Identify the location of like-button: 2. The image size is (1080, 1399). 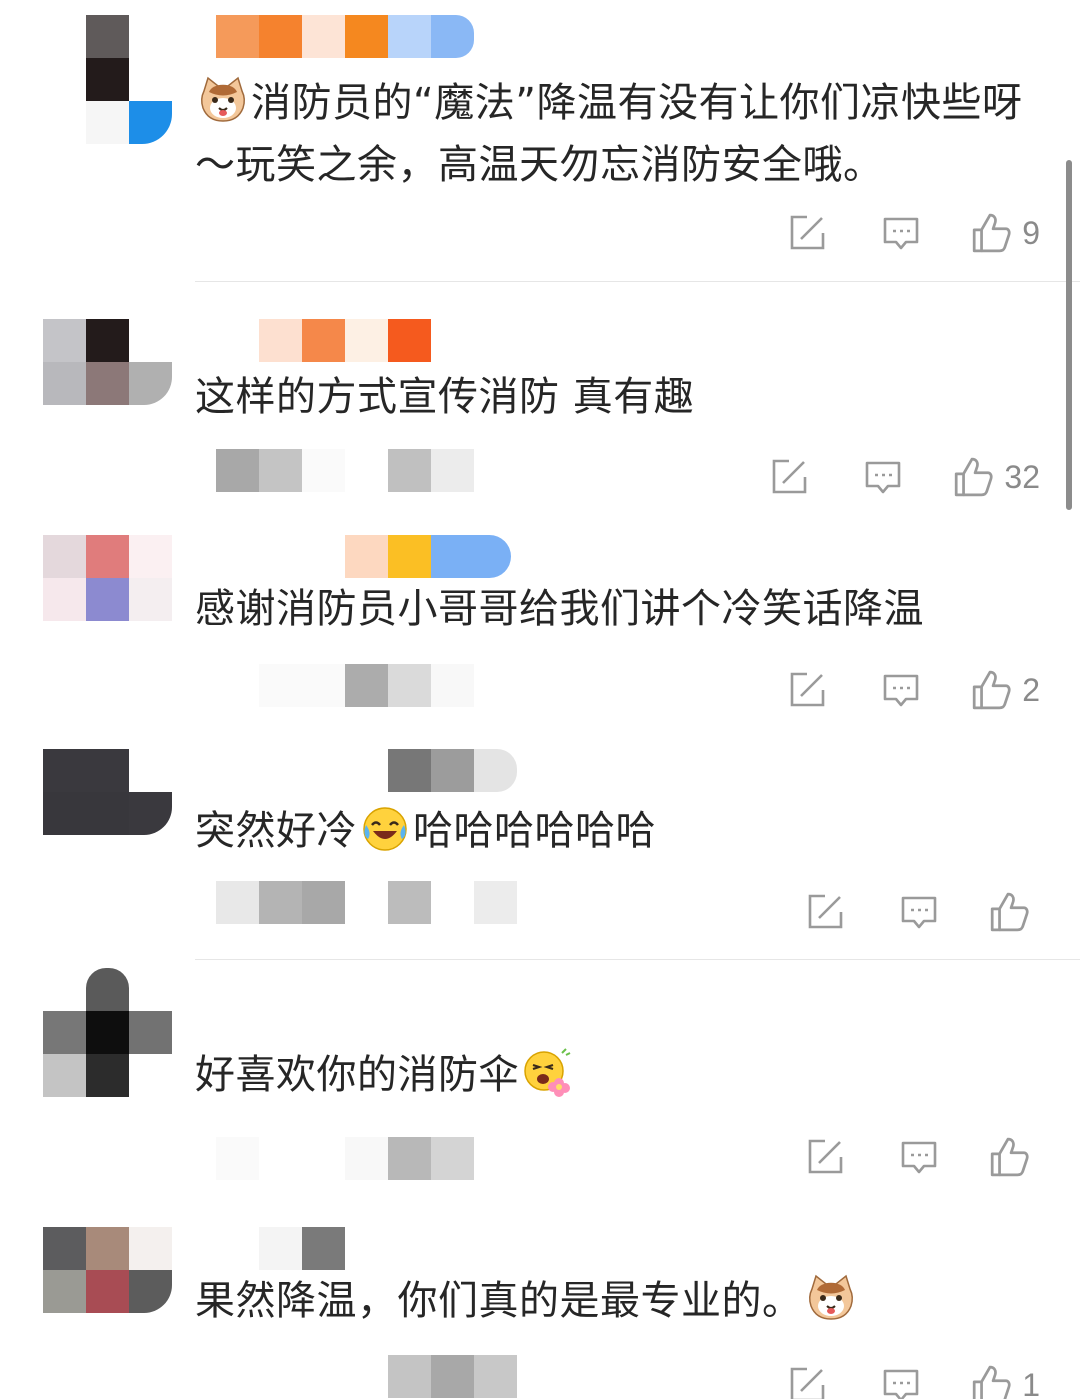
(1005, 690).